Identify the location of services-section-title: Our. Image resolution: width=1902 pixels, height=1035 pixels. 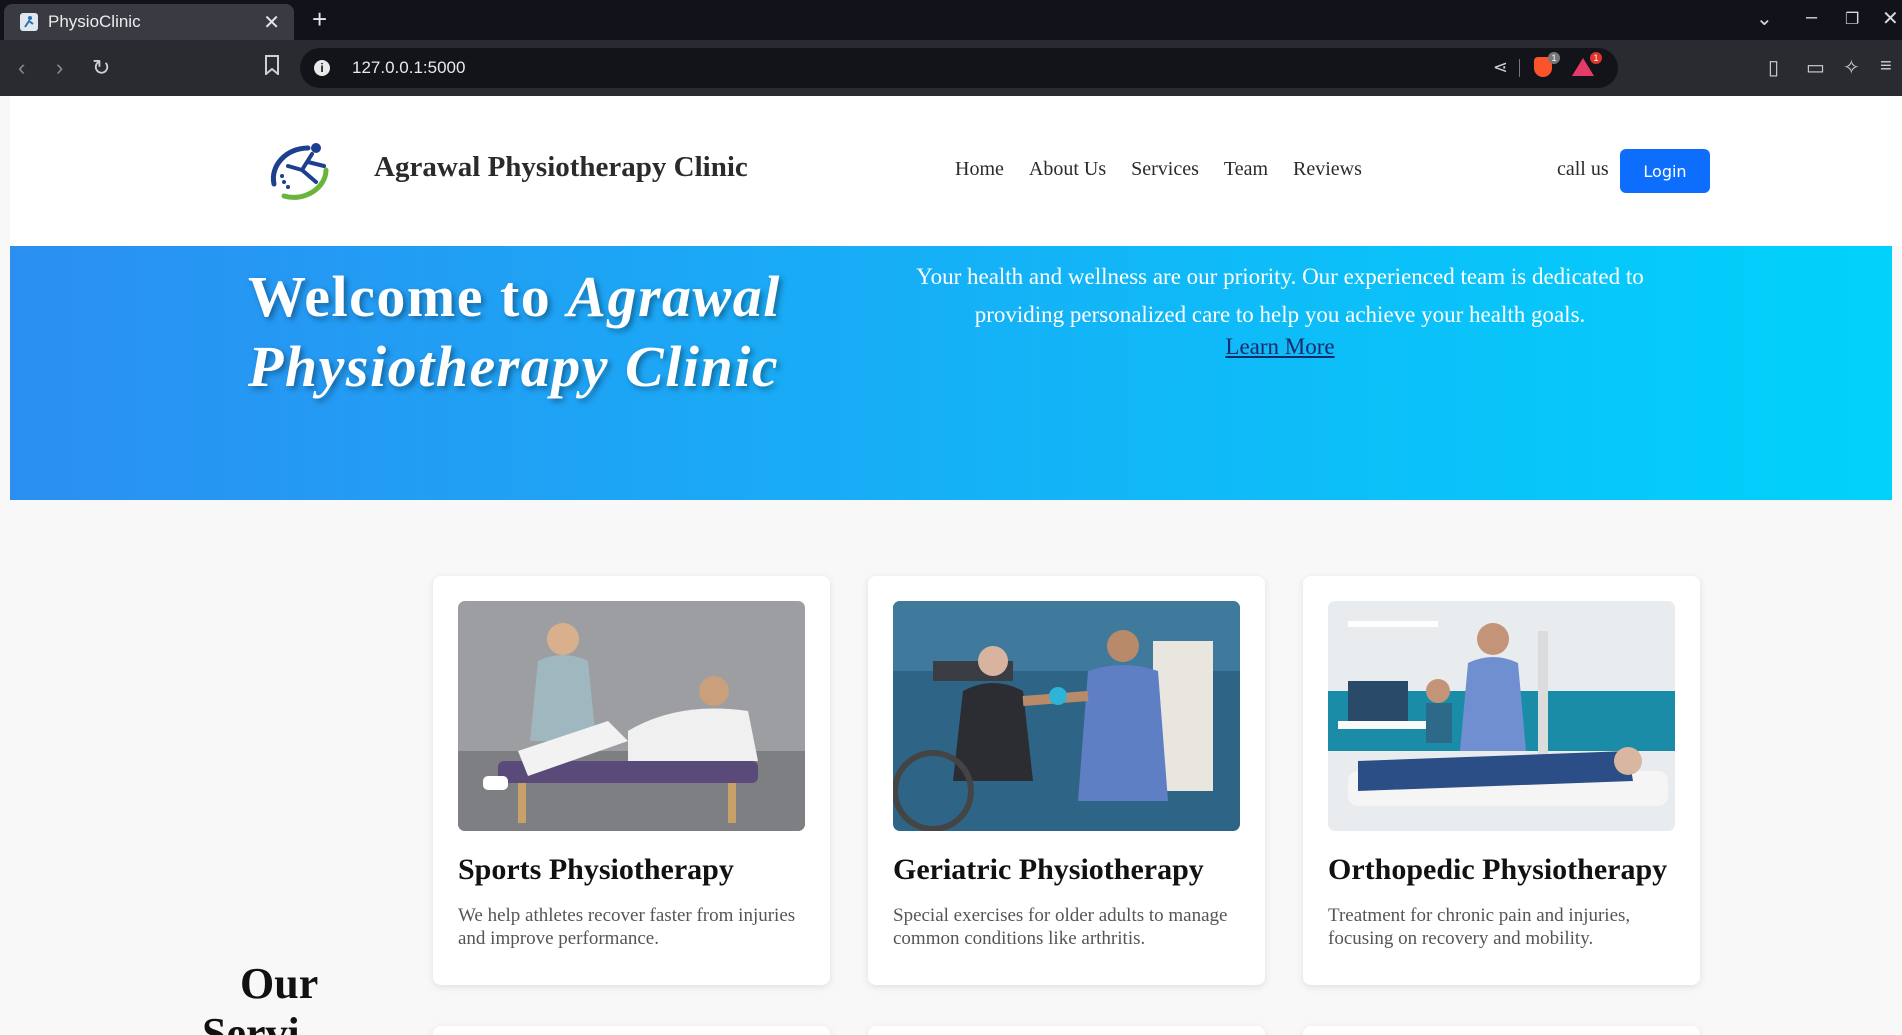
(279, 983).